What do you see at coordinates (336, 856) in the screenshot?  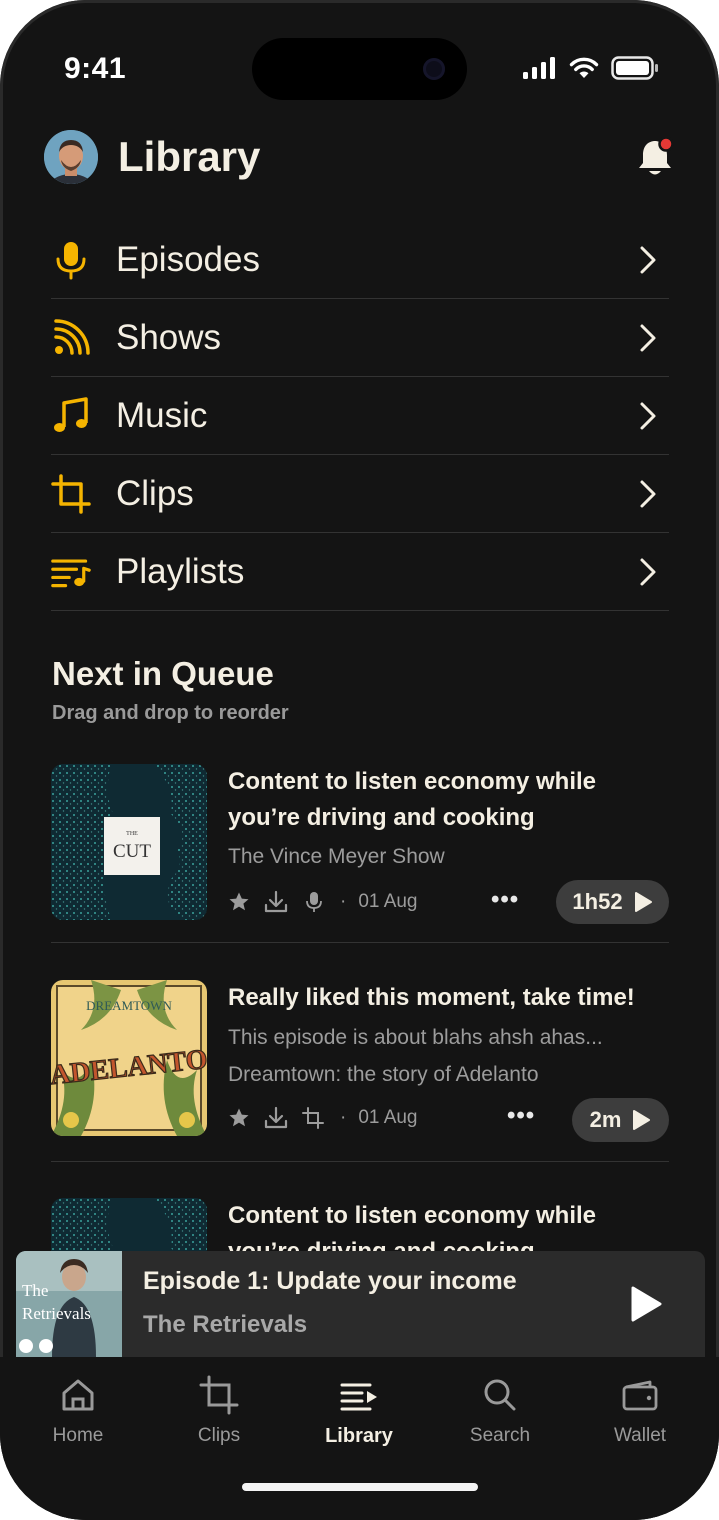 I see `show-name: The Vince Meyer Show` at bounding box center [336, 856].